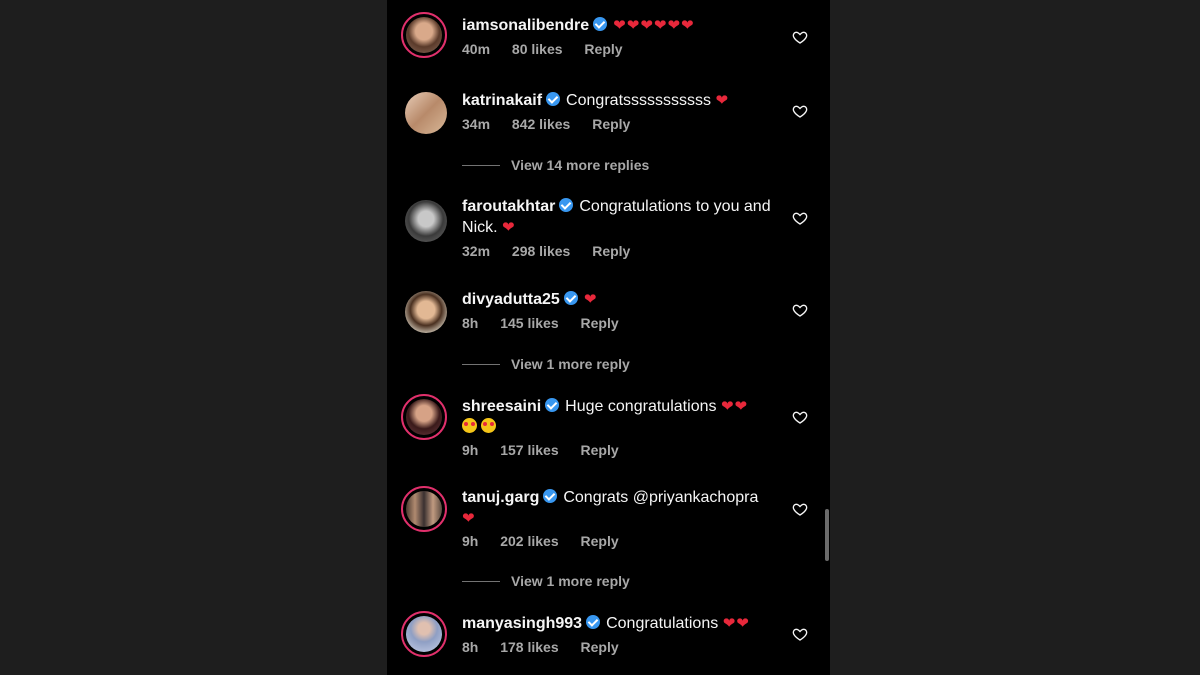 The width and height of the screenshot is (1200, 675). Describe the element at coordinates (469, 518) in the screenshot. I see `comment-text-continued: ❤` at that location.